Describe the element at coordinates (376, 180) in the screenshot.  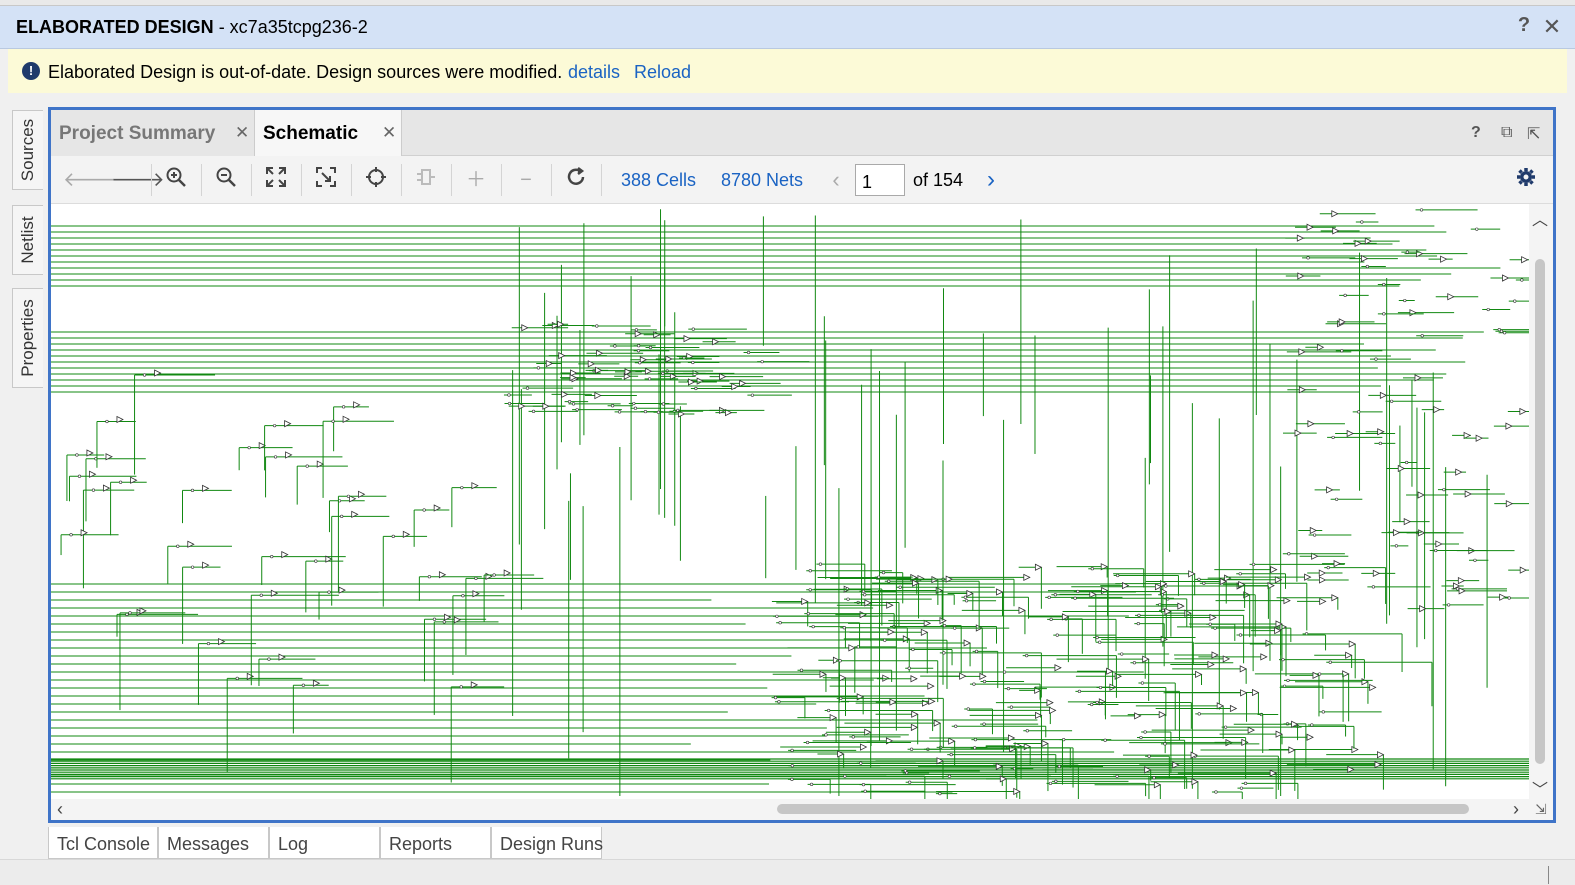
I see `select-target-icon` at that location.